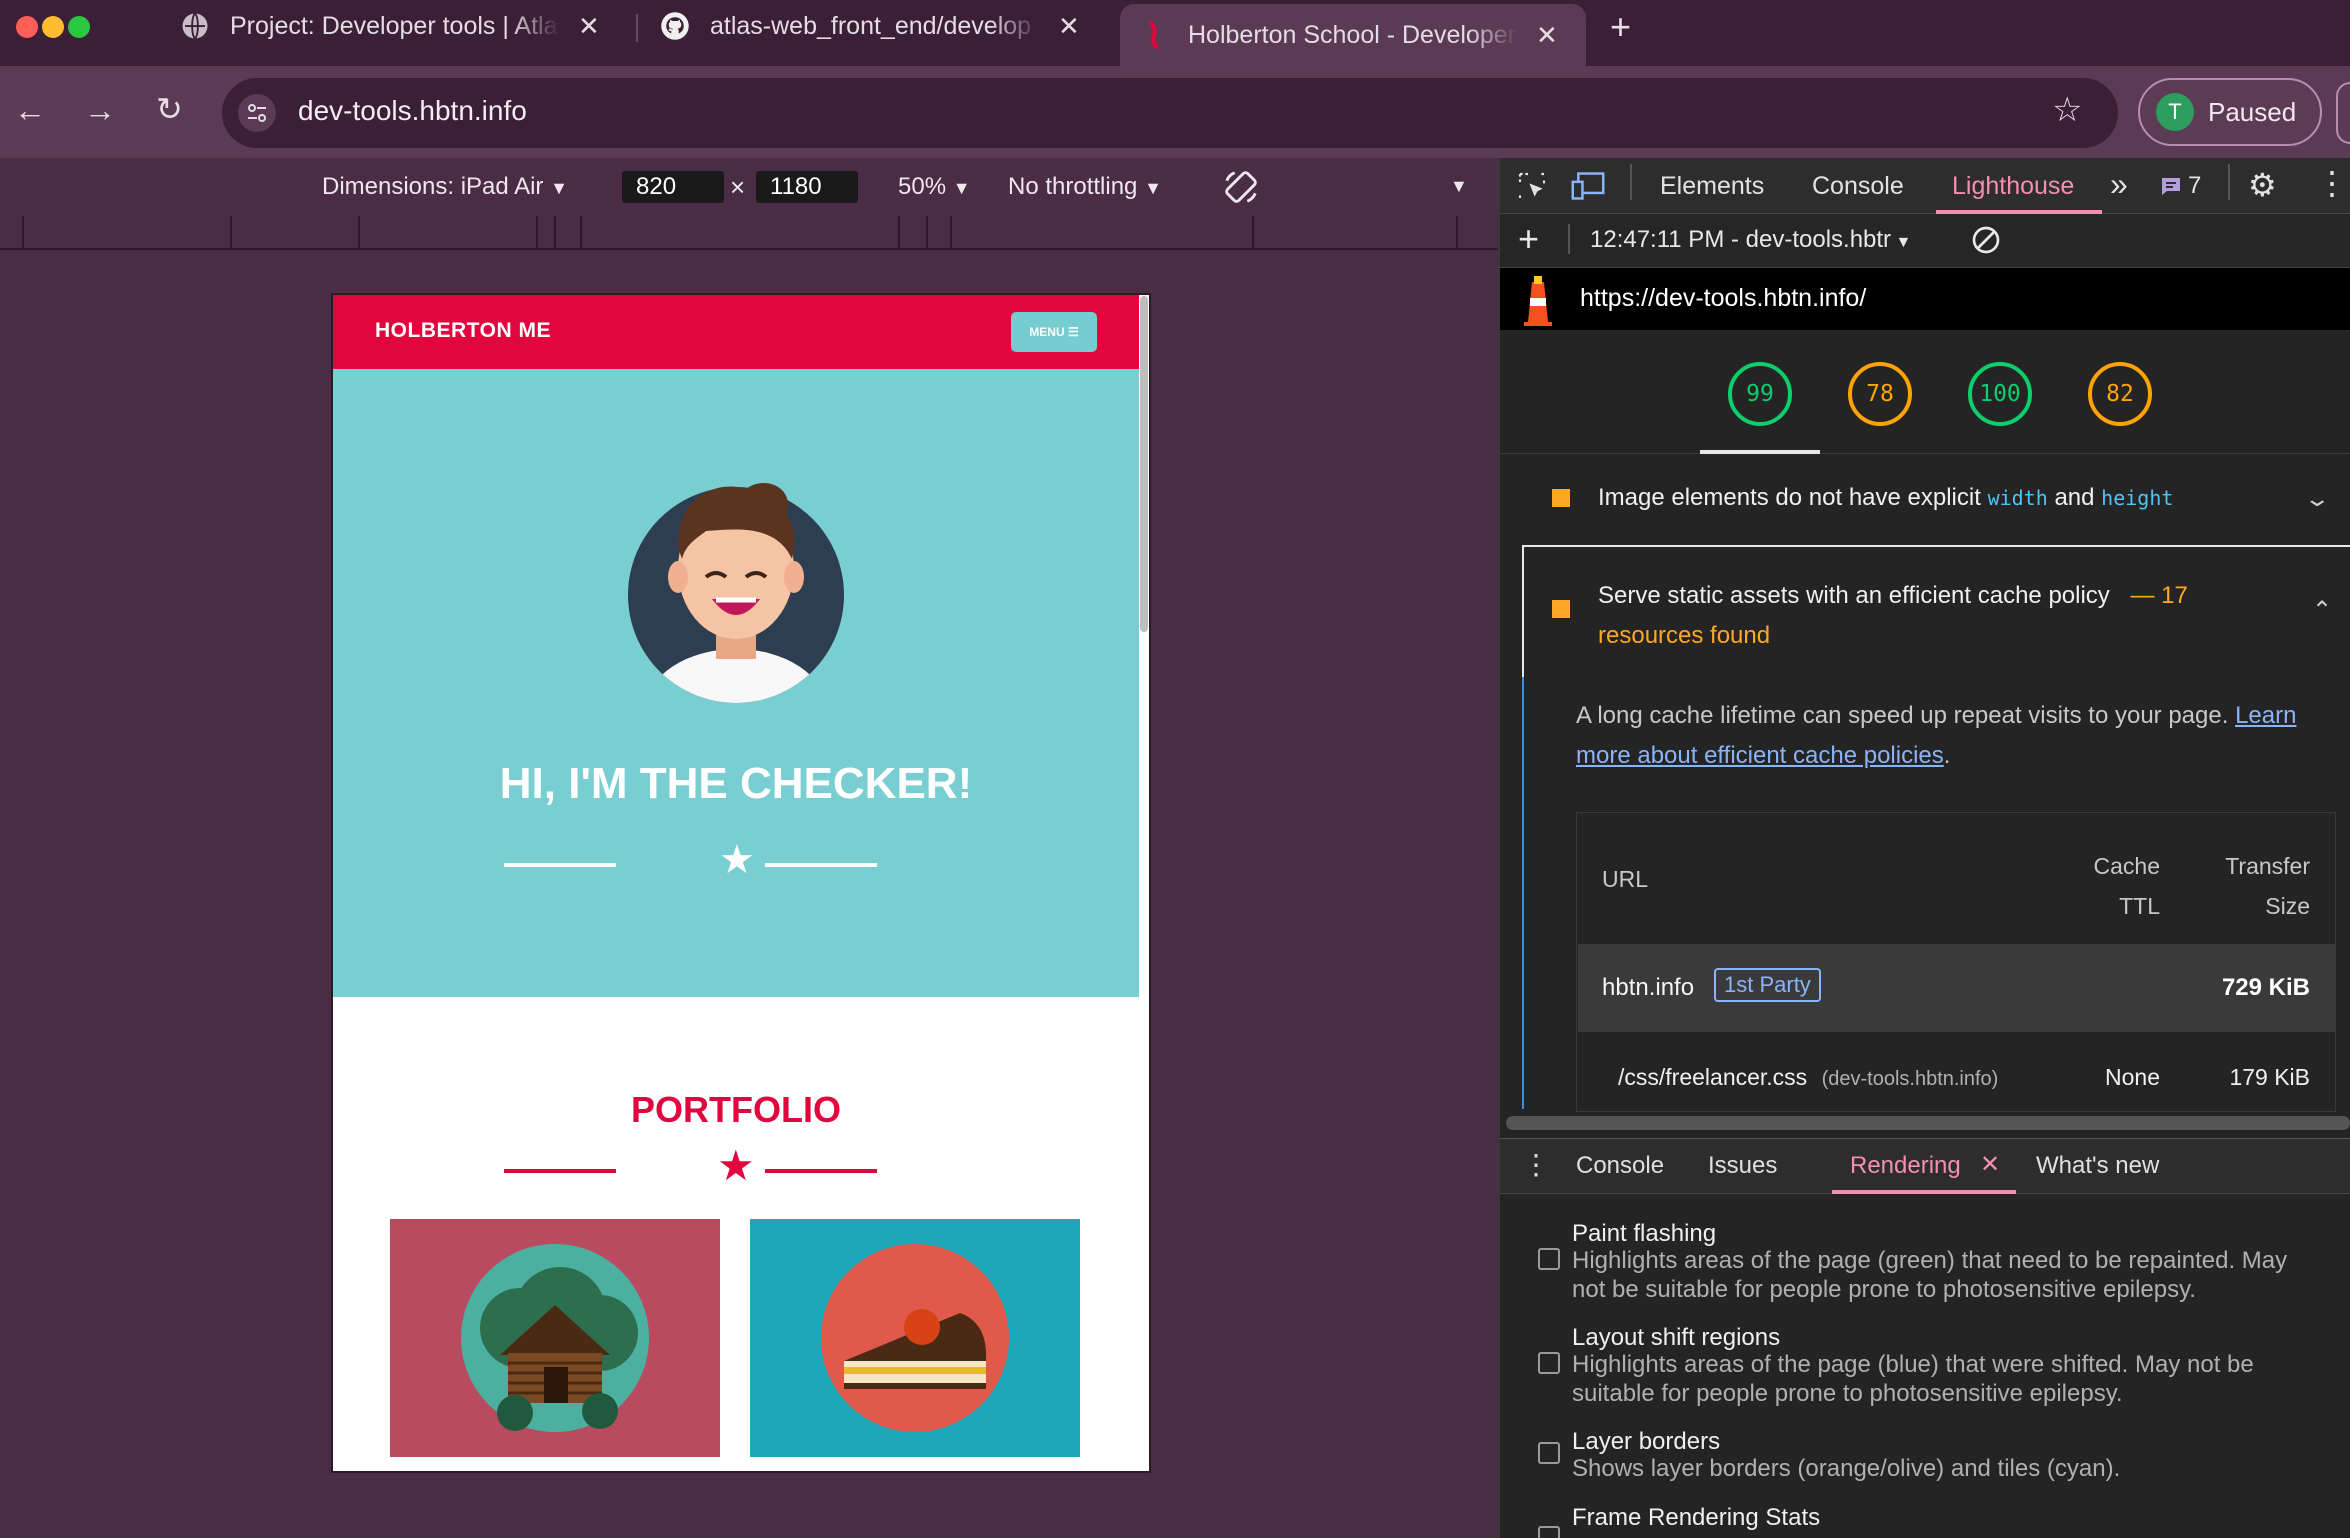  I want to click on tab-elements: Elements, so click(1712, 186).